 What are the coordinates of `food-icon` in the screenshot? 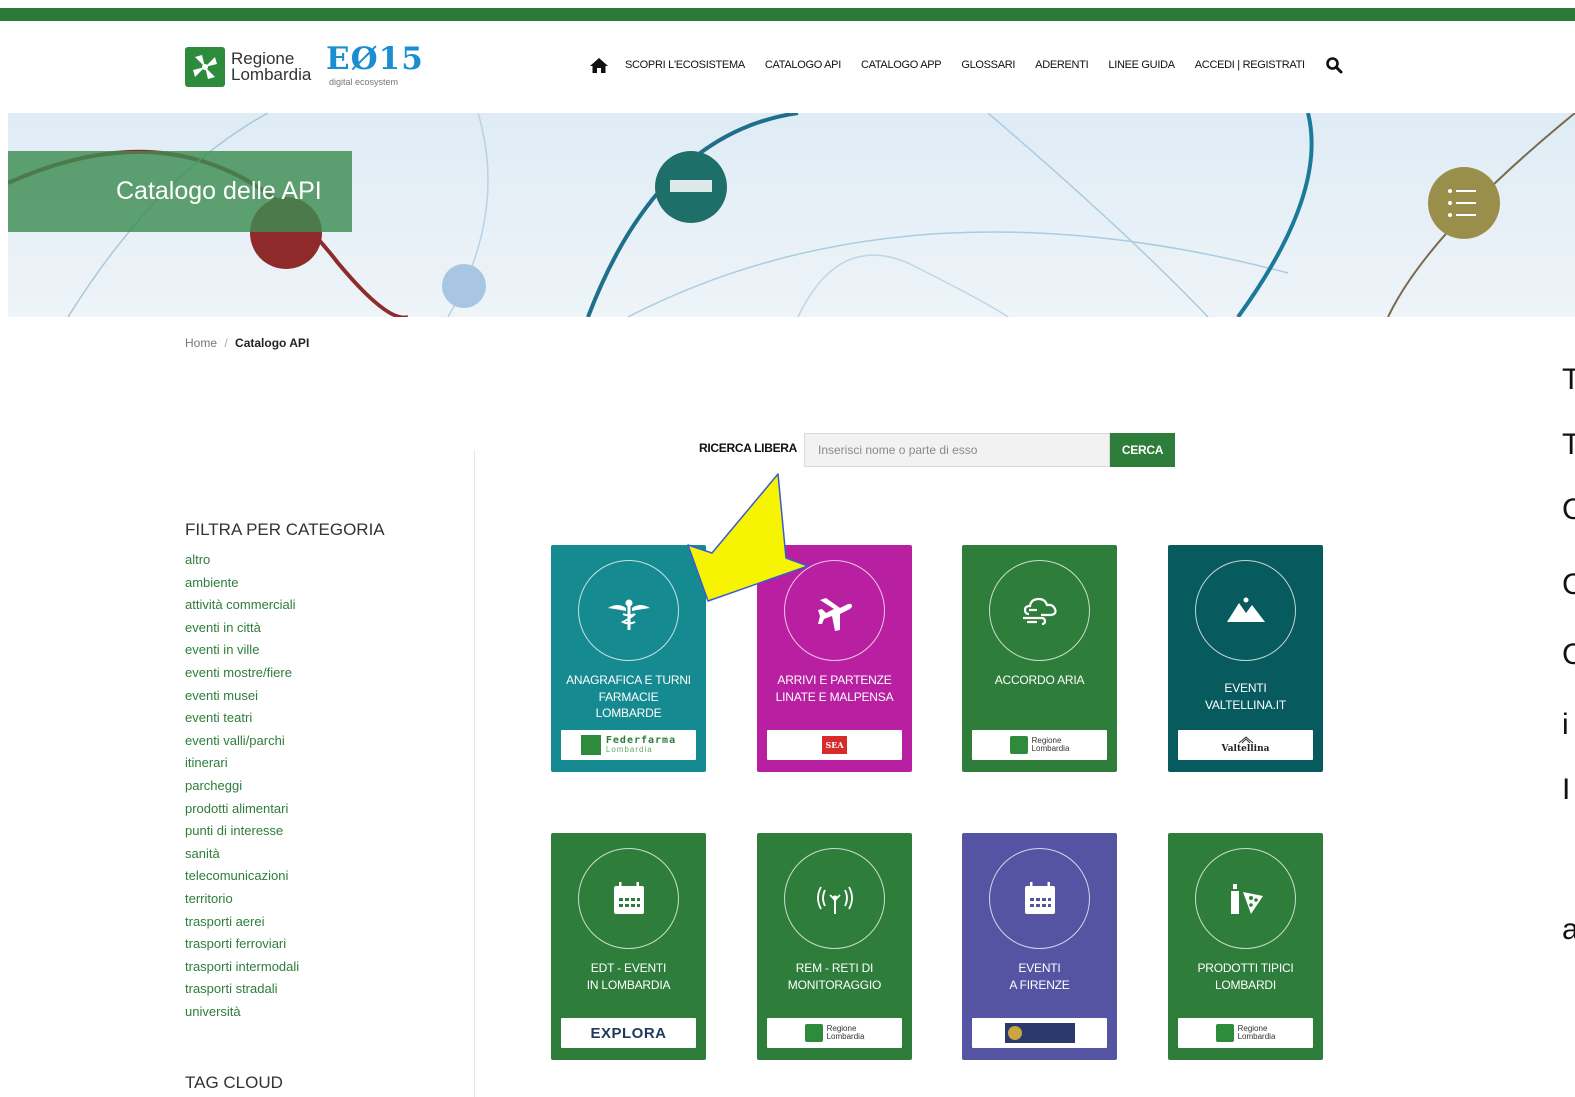 It's located at (1247, 899).